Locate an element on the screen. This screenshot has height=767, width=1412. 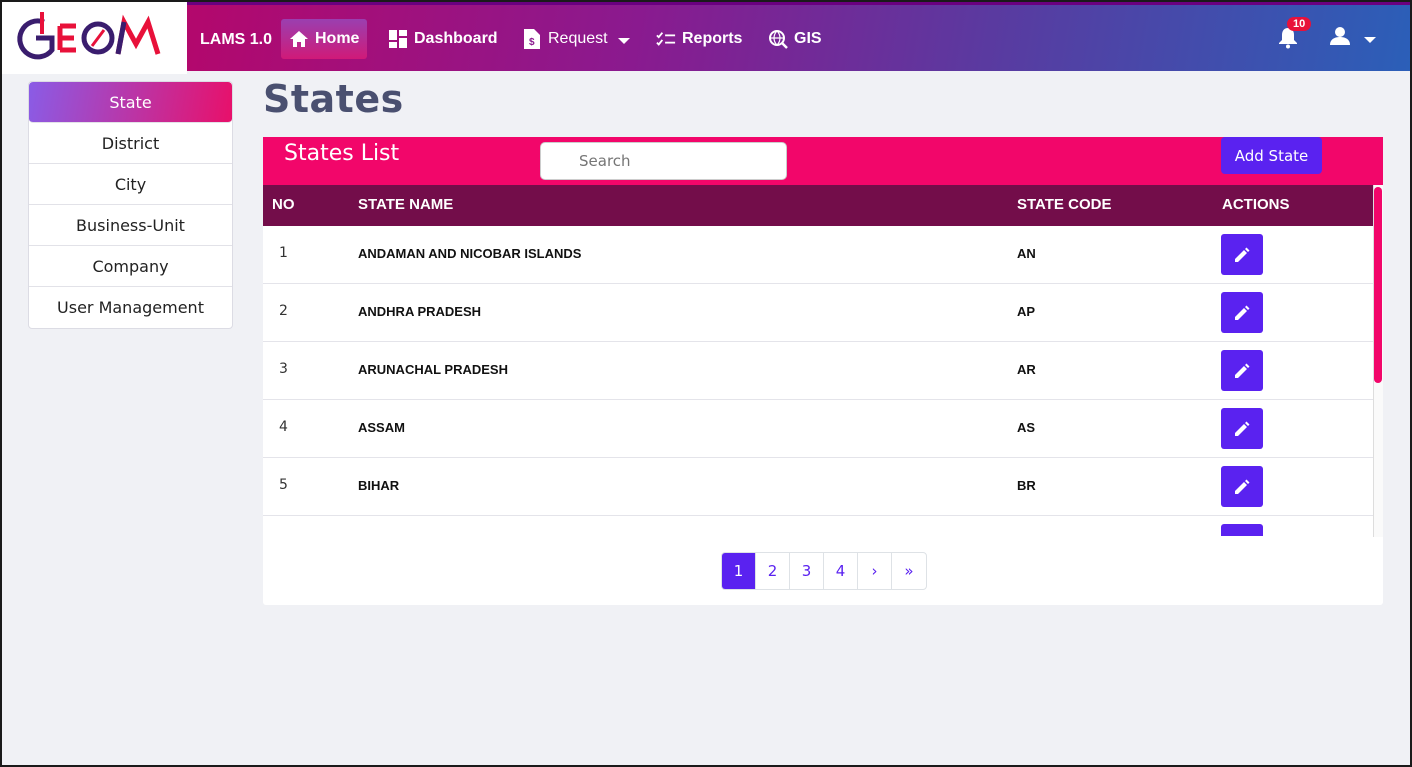
add-state-button: Add State is located at coordinates (1271, 155).